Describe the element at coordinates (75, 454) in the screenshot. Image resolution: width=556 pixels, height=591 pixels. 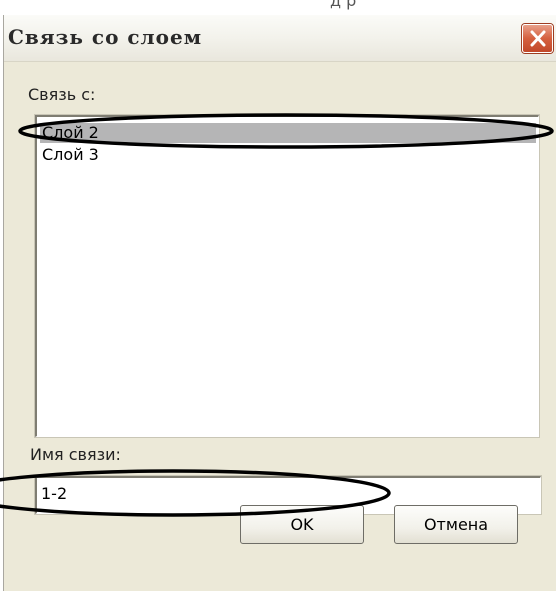
I see `link-name-label: Имя связи:` at that location.